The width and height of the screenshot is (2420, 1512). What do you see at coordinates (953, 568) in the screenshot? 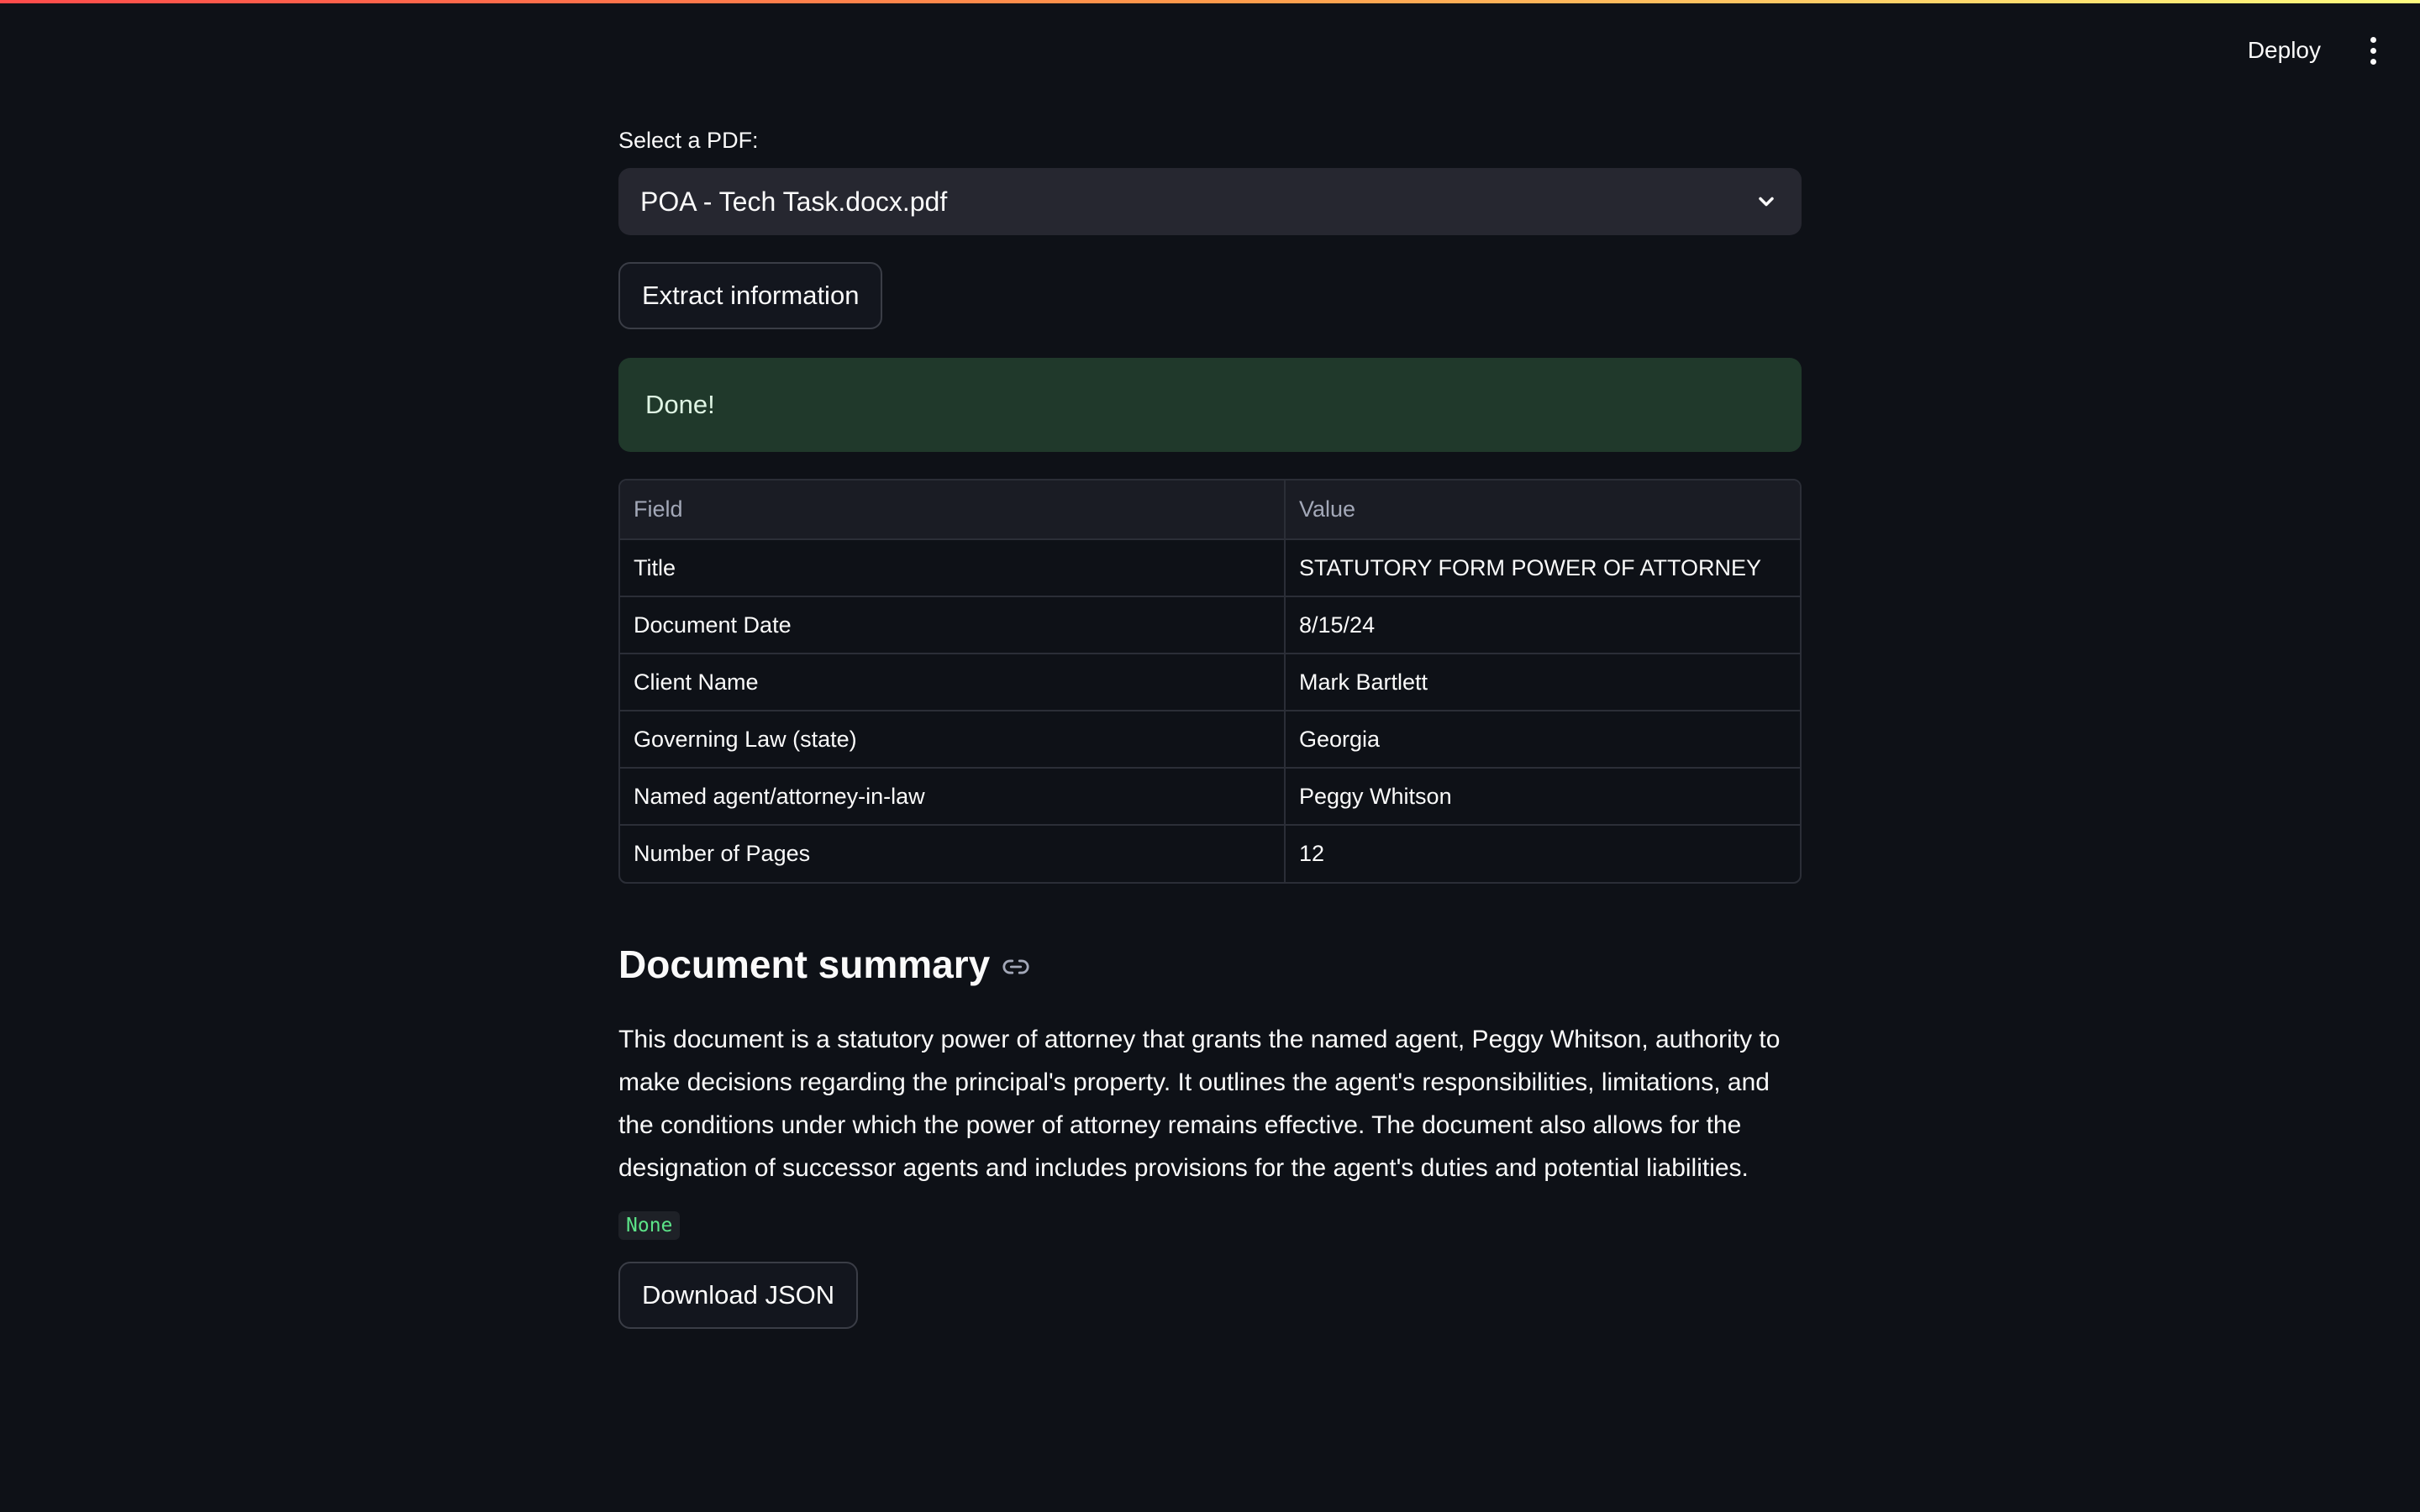
I see `field-cell: Title` at bounding box center [953, 568].